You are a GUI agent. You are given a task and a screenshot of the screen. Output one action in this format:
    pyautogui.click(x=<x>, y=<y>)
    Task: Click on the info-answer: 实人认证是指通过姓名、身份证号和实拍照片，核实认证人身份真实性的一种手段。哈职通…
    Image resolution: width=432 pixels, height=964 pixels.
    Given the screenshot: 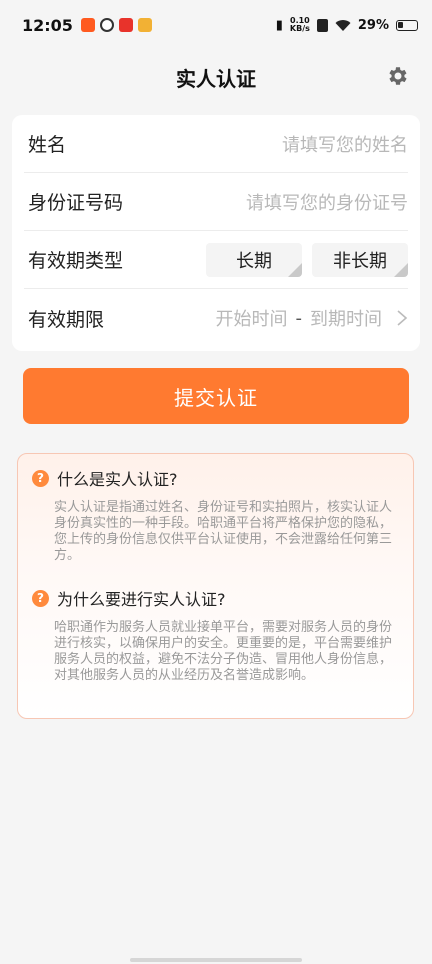 What is the action you would take?
    pyautogui.click(x=223, y=531)
    